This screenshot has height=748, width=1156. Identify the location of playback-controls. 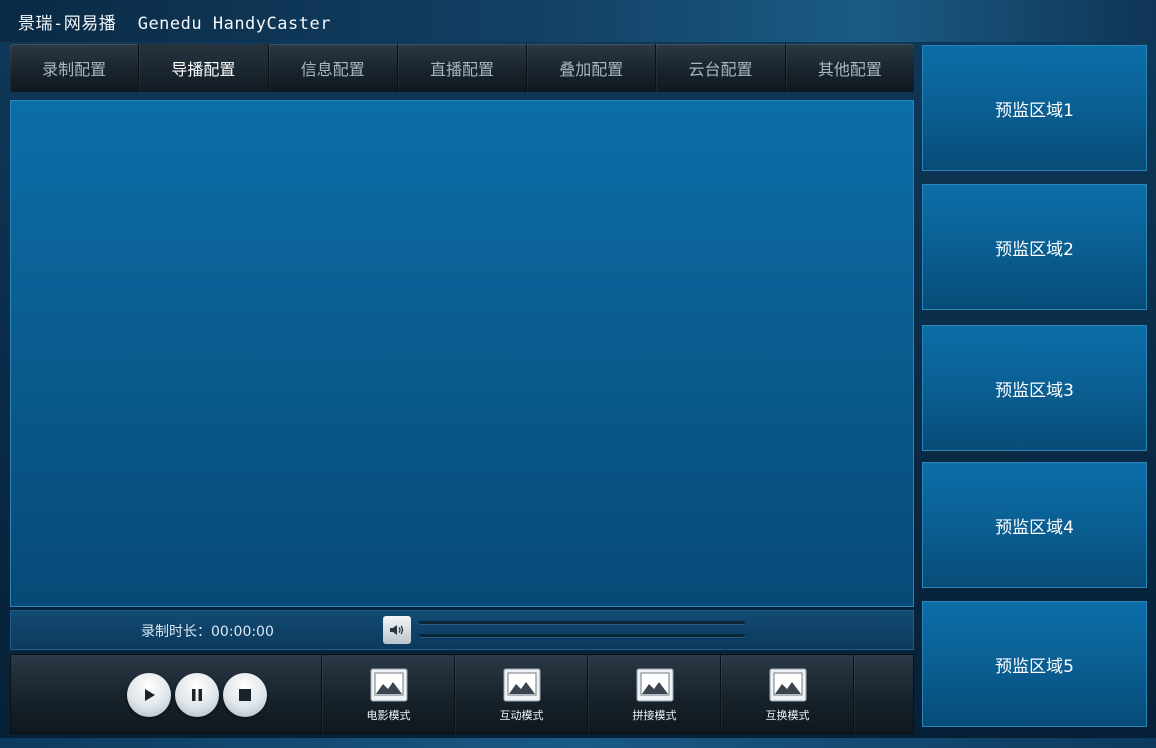
(166, 694).